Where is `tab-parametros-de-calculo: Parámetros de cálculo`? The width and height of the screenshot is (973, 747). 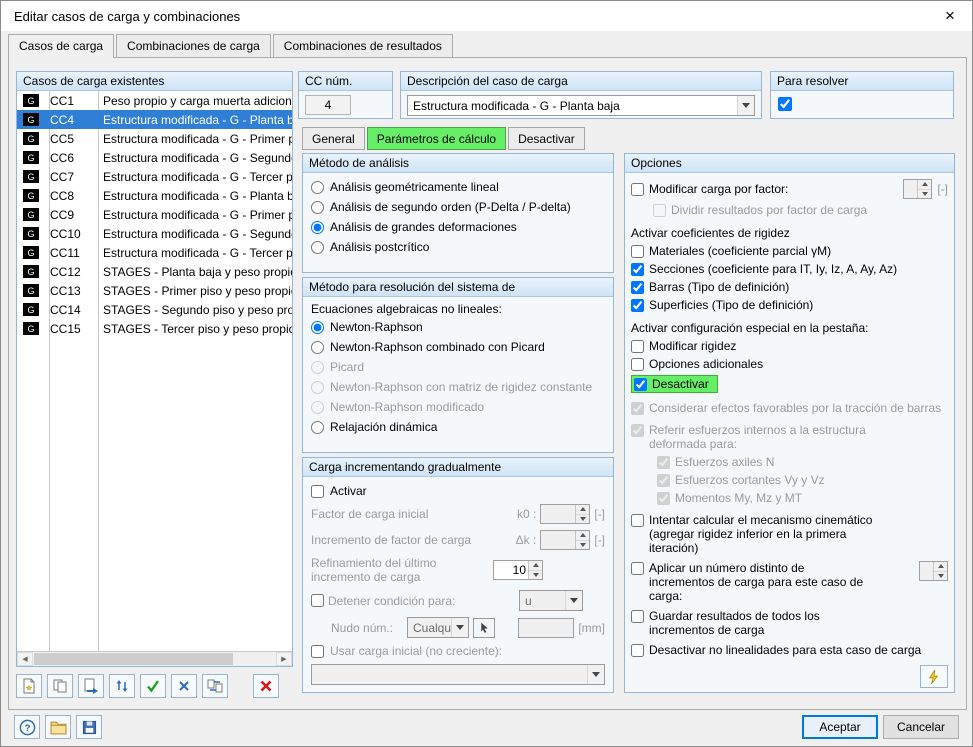
tab-parametros-de-calculo: Parámetros de cálculo is located at coordinates (436, 138).